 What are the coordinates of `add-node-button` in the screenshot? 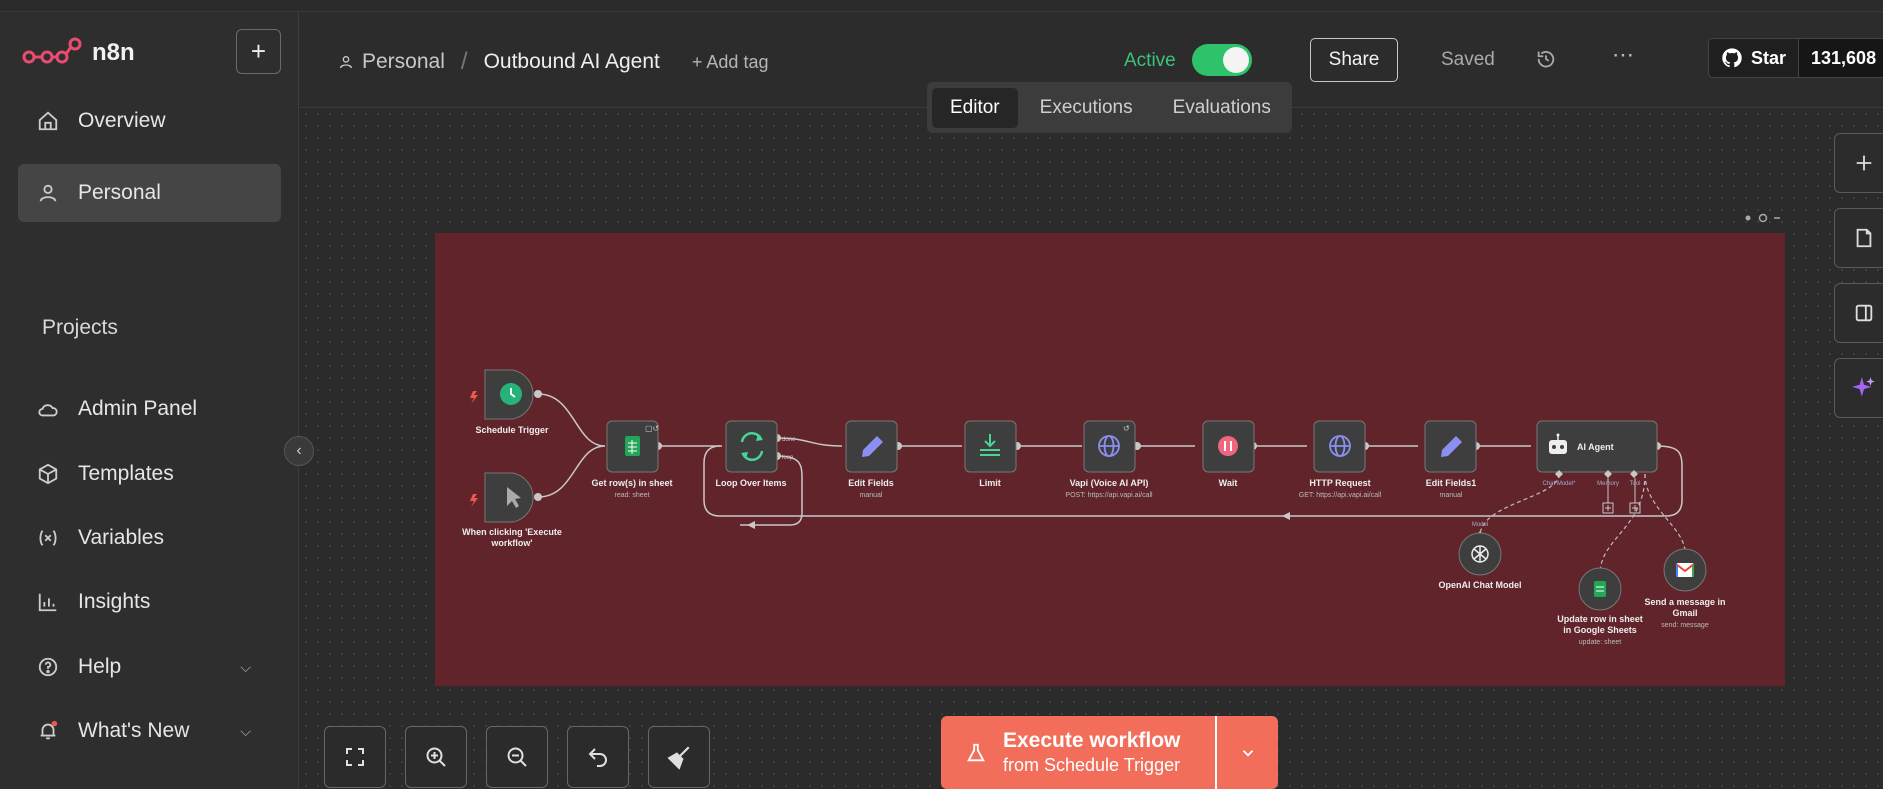 It's located at (1858, 163).